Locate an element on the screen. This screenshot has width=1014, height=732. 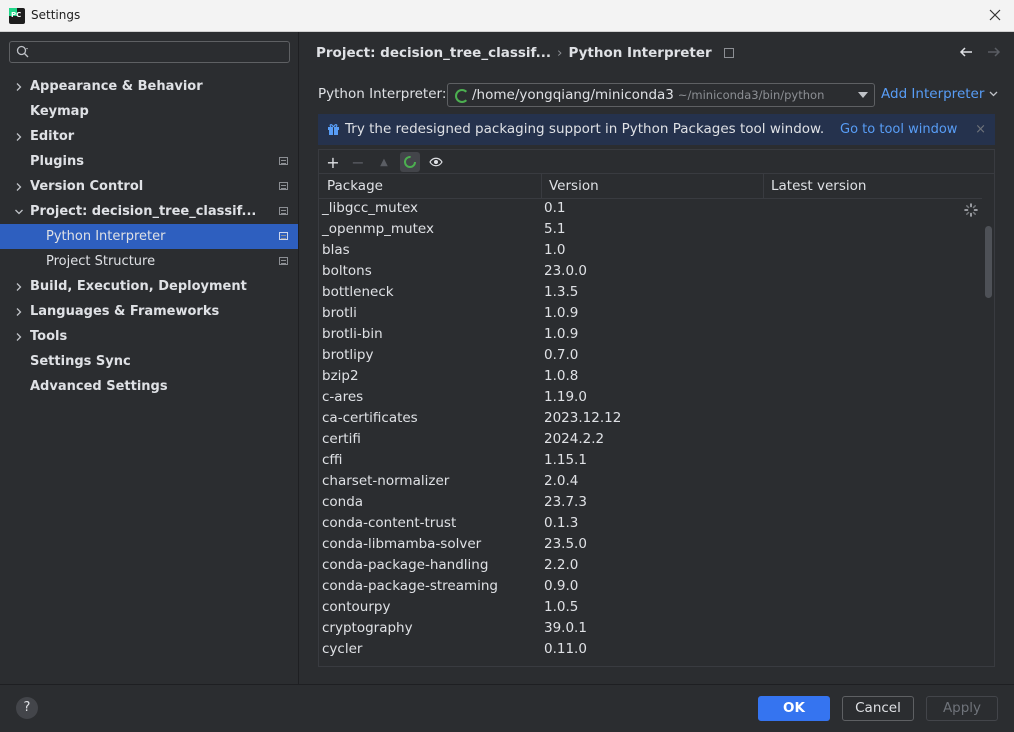
go-to-tool-window-link: Go to tool window is located at coordinates (898, 129).